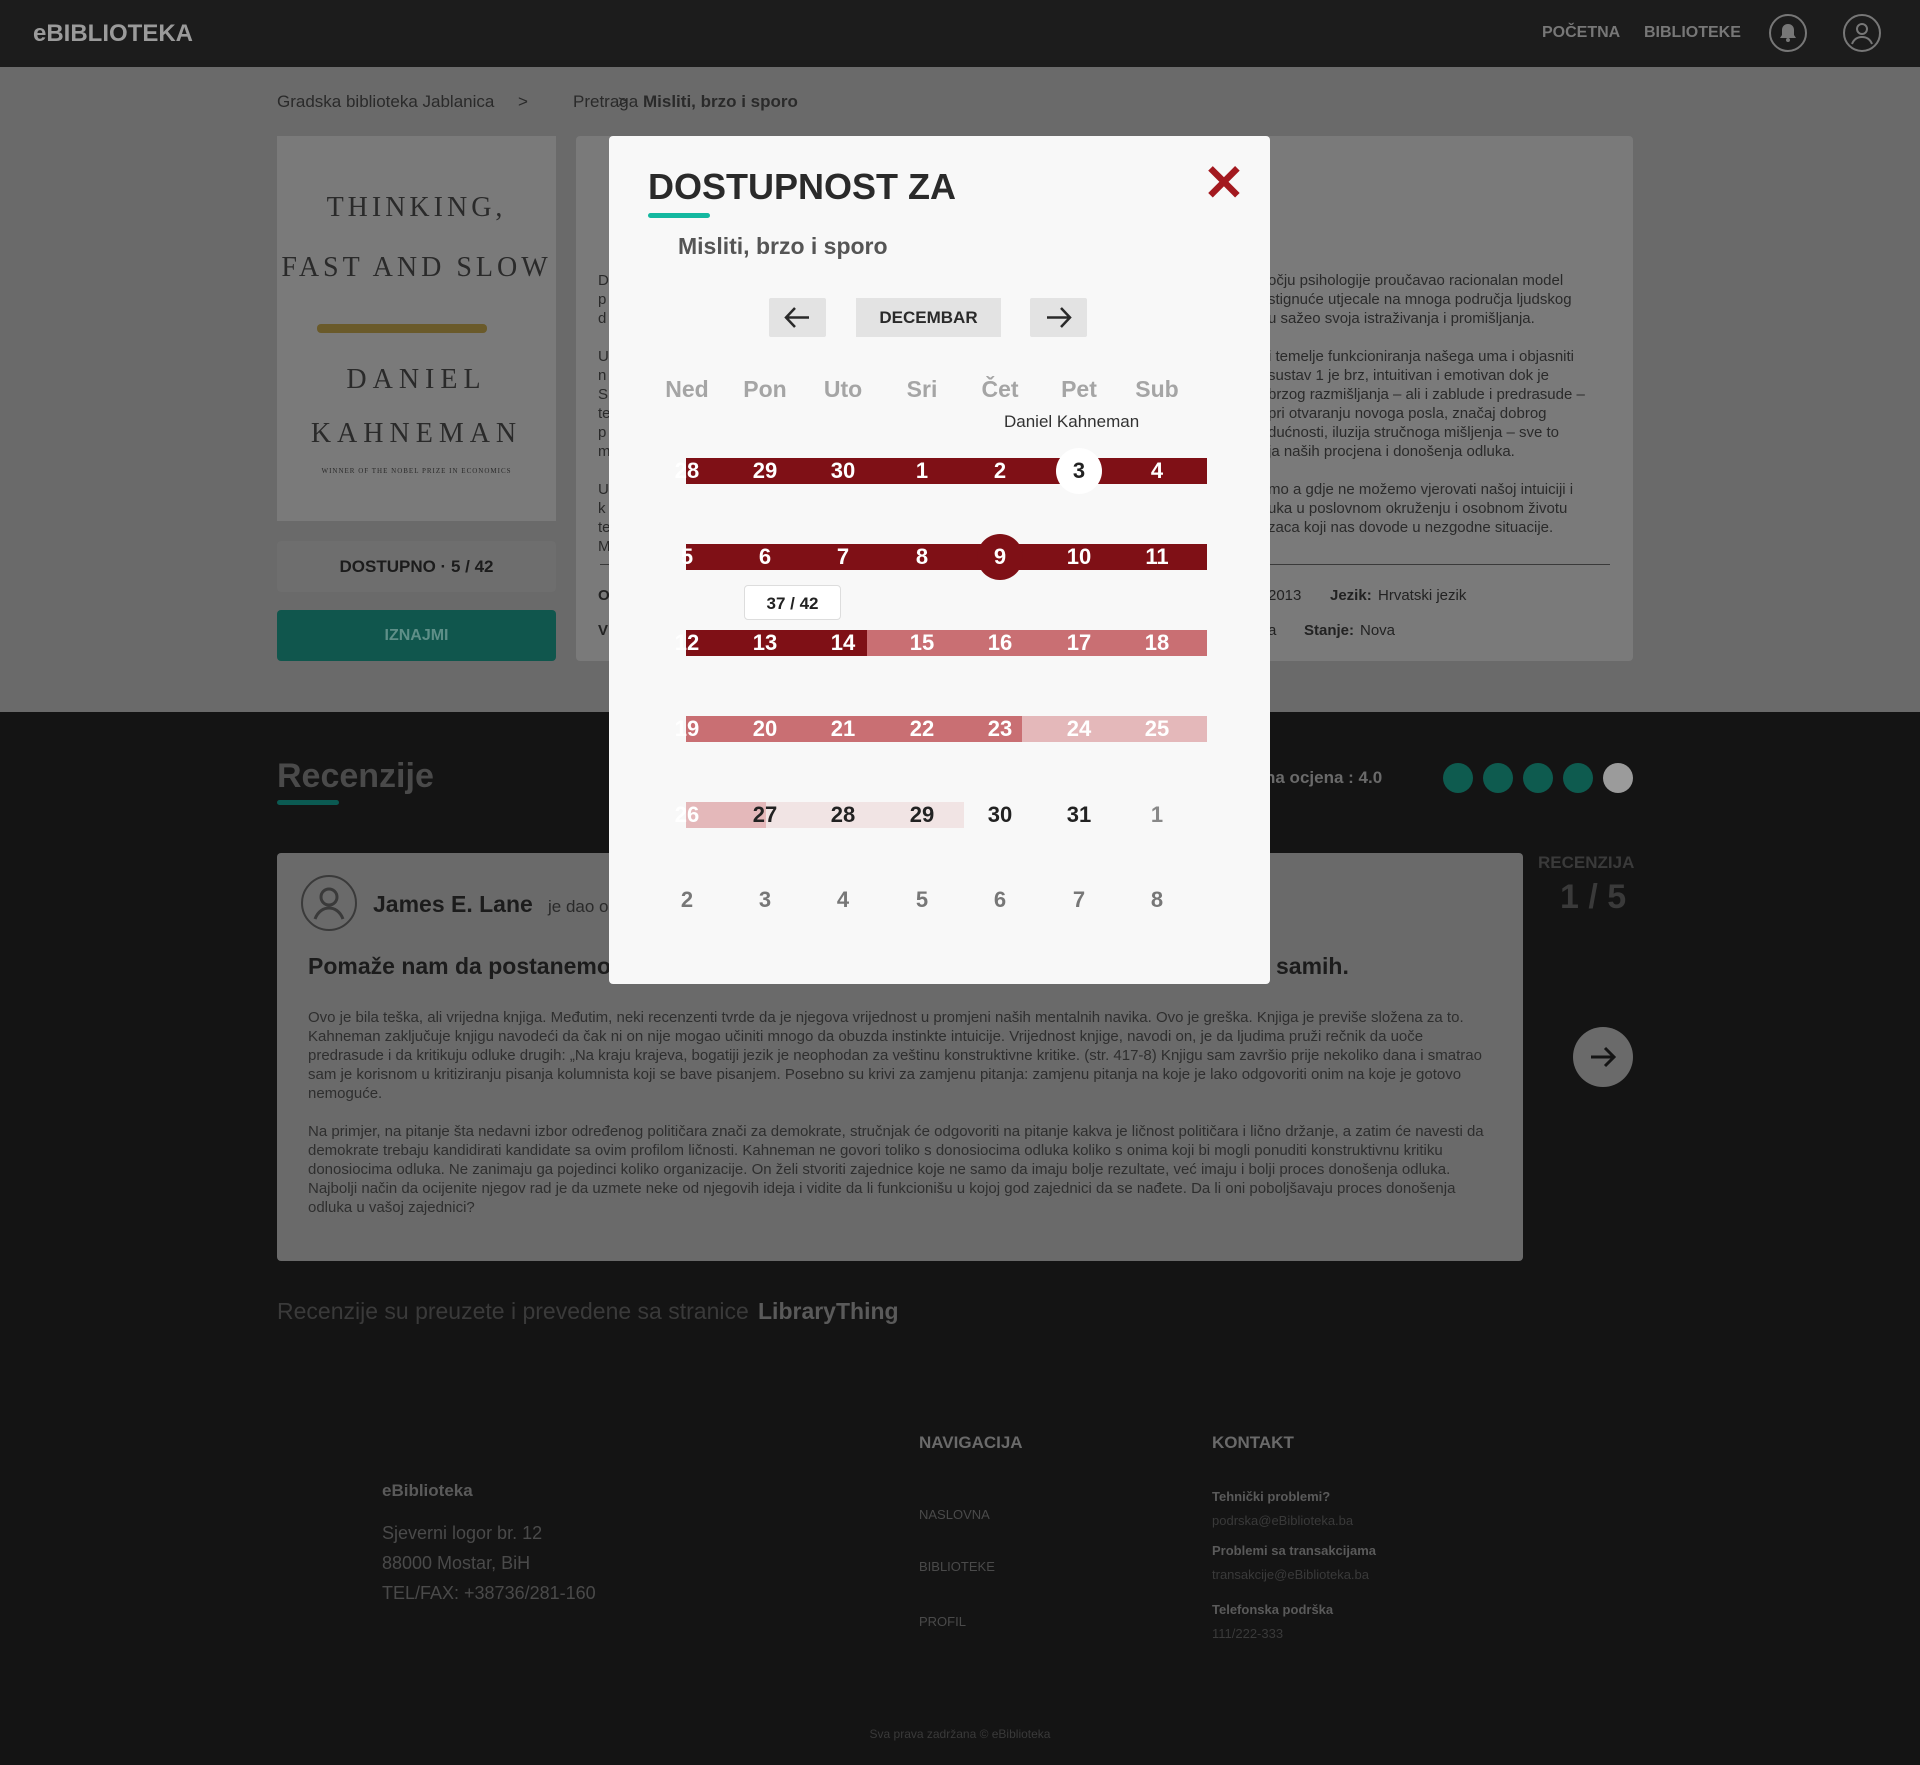 This screenshot has width=1920, height=1765. I want to click on availability-count-tooltip: 37 / 42, so click(792, 602).